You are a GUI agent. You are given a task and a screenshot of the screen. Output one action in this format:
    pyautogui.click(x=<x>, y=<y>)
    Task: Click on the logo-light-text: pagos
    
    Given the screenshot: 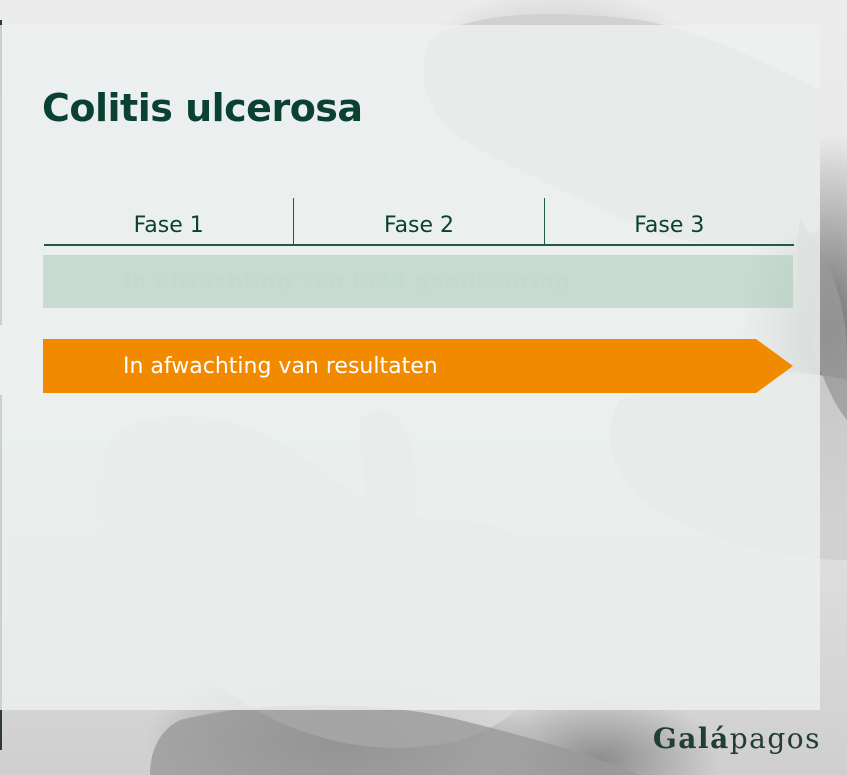 What is the action you would take?
    pyautogui.click(x=775, y=738)
    